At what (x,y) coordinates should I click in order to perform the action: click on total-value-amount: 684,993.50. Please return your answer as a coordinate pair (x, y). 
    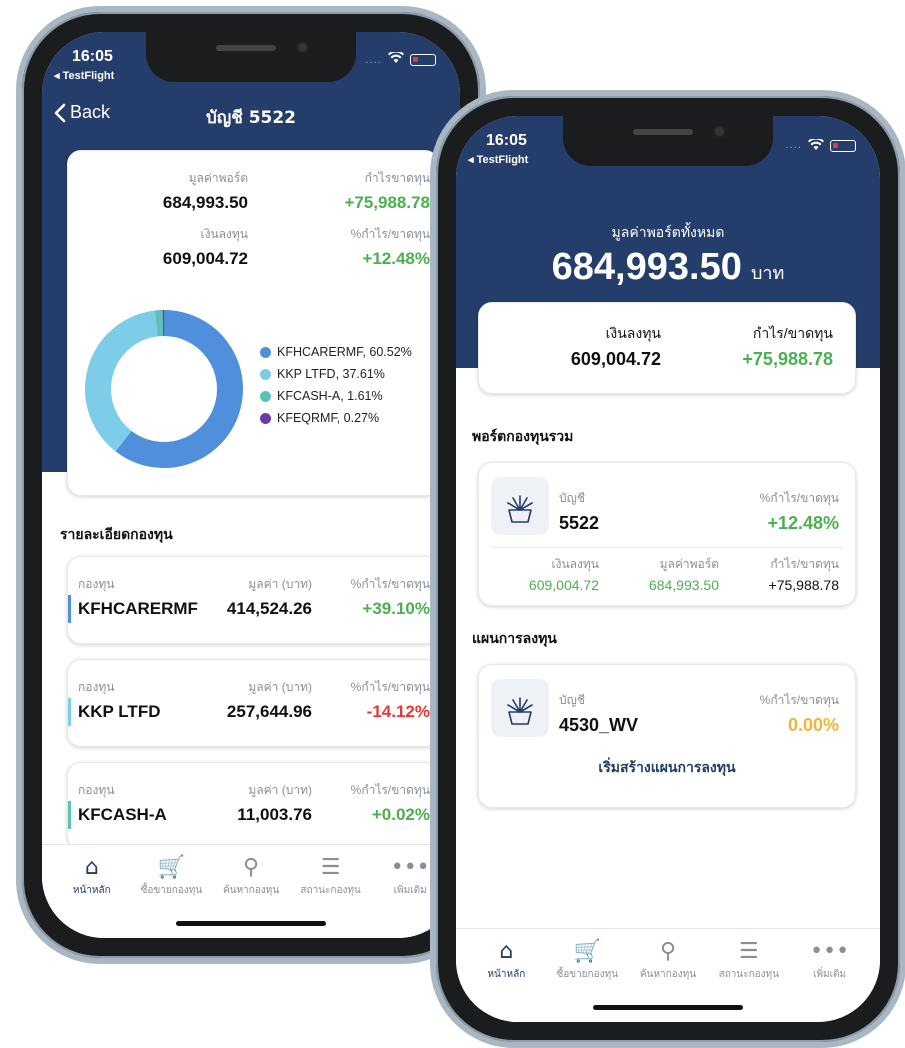
    Looking at the image, I should click on (646, 267).